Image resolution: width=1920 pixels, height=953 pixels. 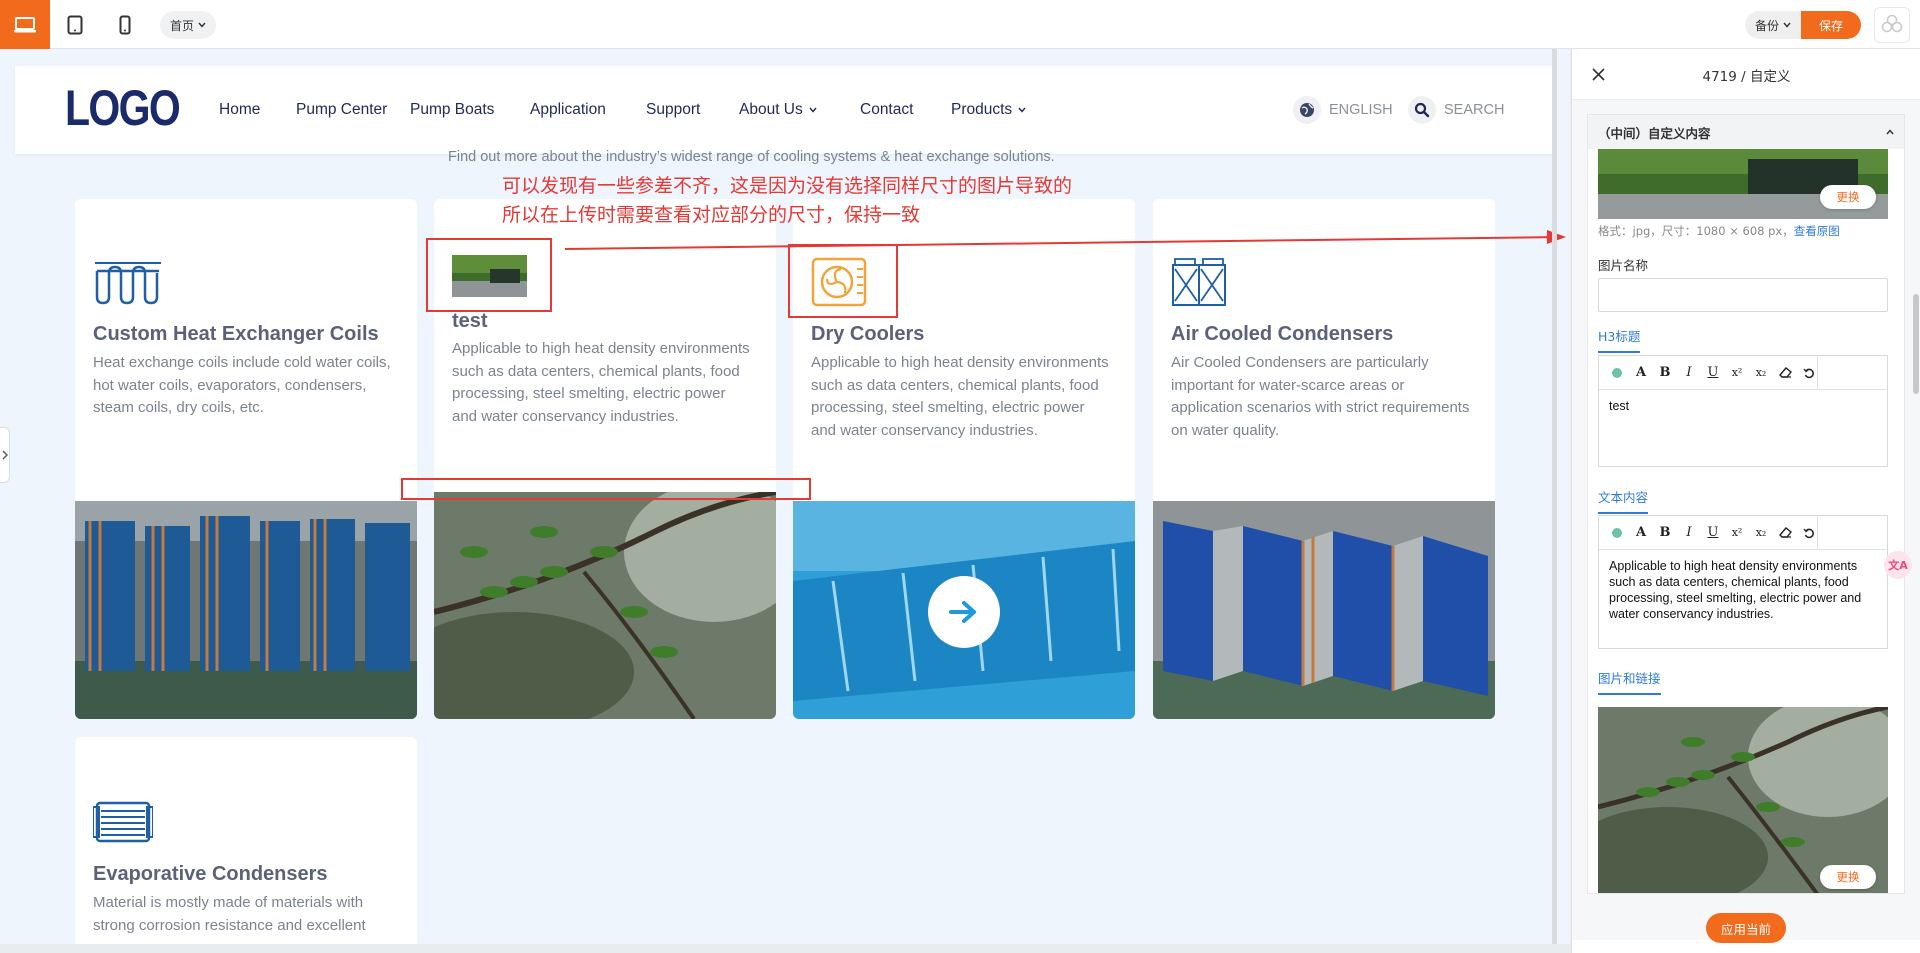 I want to click on avatar, so click(x=1892, y=25).